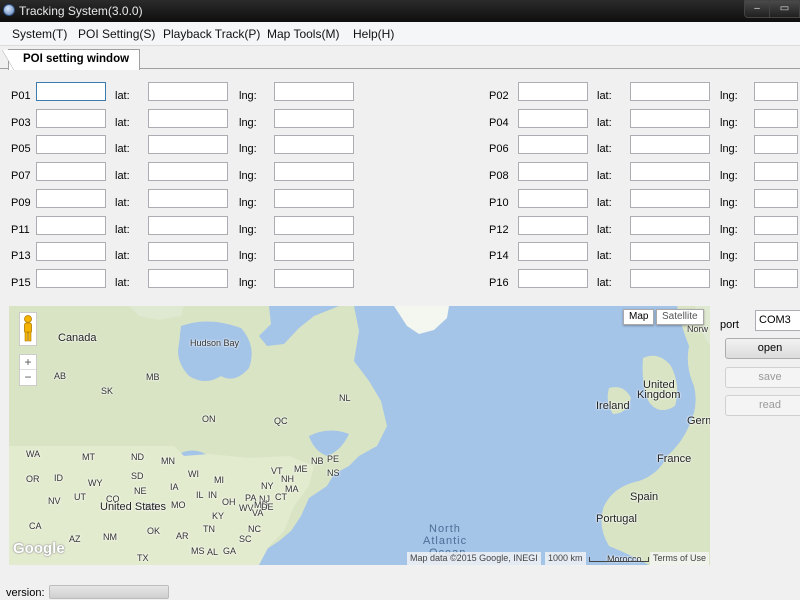 This screenshot has height=600, width=800. Describe the element at coordinates (680, 558) in the screenshot. I see `map-terms-link: Terms of Use` at that location.